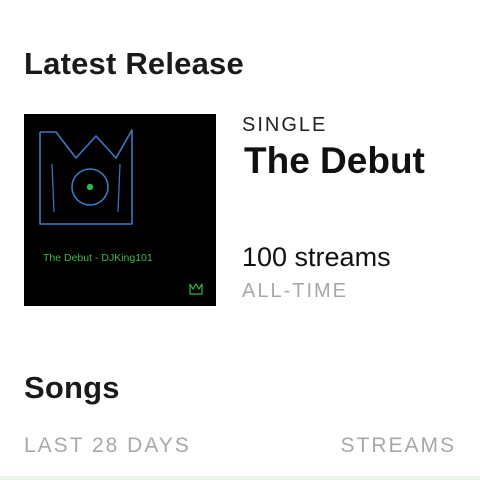  Describe the element at coordinates (107, 445) in the screenshot. I see `column-header-period: LAST 28 DAYS` at that location.